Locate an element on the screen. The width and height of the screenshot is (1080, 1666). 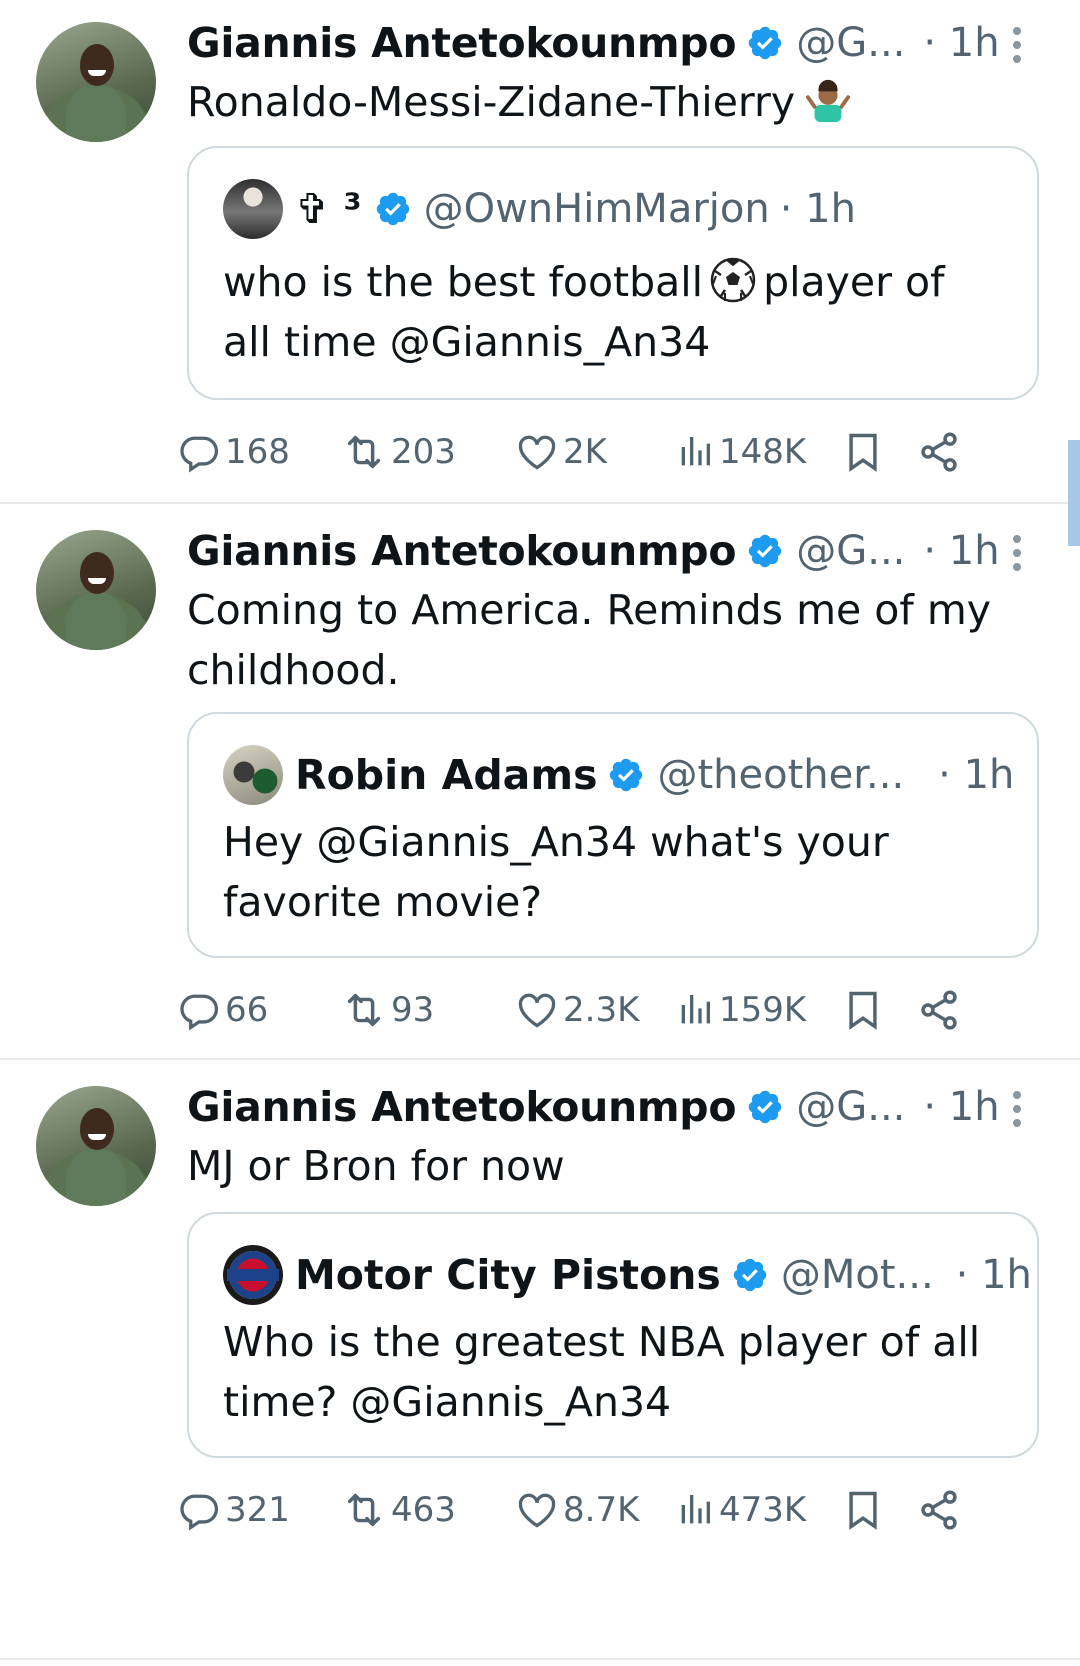
reply-count: 321 is located at coordinates (257, 1510).